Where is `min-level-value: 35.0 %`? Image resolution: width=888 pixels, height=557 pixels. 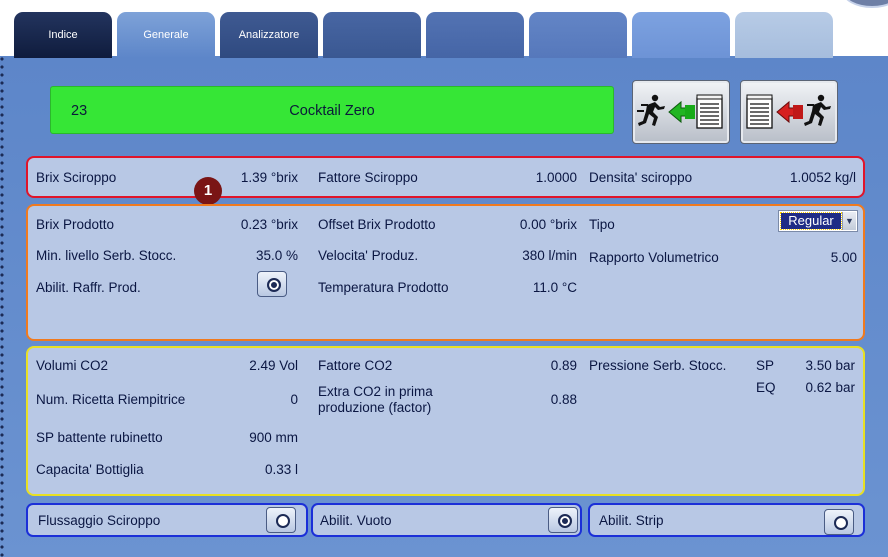 min-level-value: 35.0 % is located at coordinates (276, 255).